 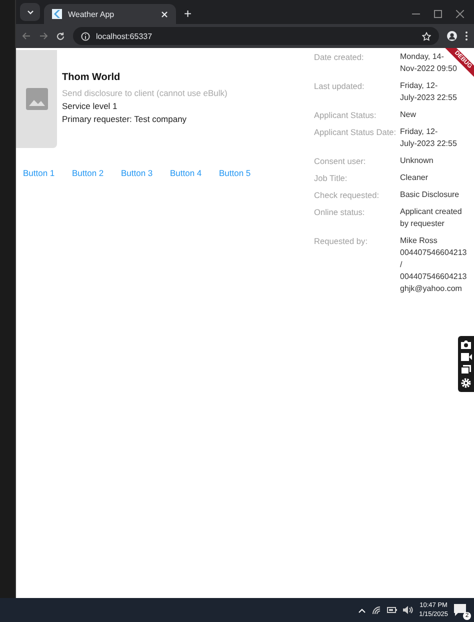 What do you see at coordinates (85, 36) in the screenshot?
I see `info-icon` at bounding box center [85, 36].